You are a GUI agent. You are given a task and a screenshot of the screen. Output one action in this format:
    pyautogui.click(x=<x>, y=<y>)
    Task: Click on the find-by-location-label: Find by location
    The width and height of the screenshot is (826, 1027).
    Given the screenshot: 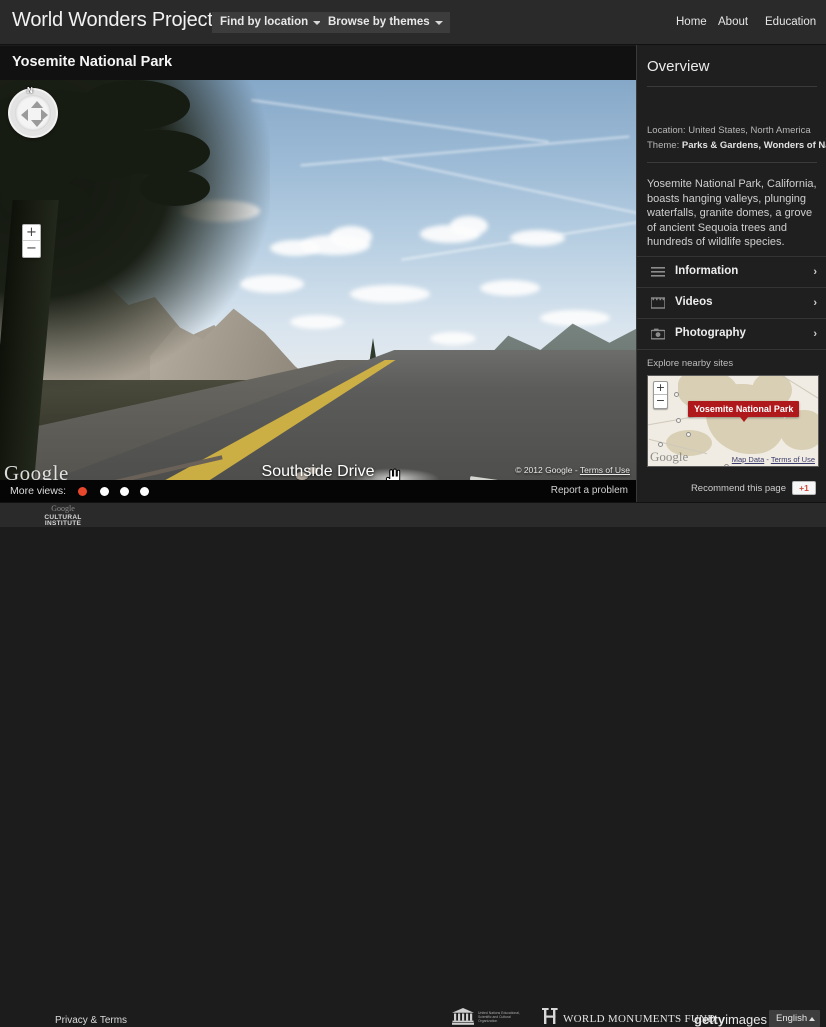 What is the action you would take?
    pyautogui.click(x=264, y=22)
    